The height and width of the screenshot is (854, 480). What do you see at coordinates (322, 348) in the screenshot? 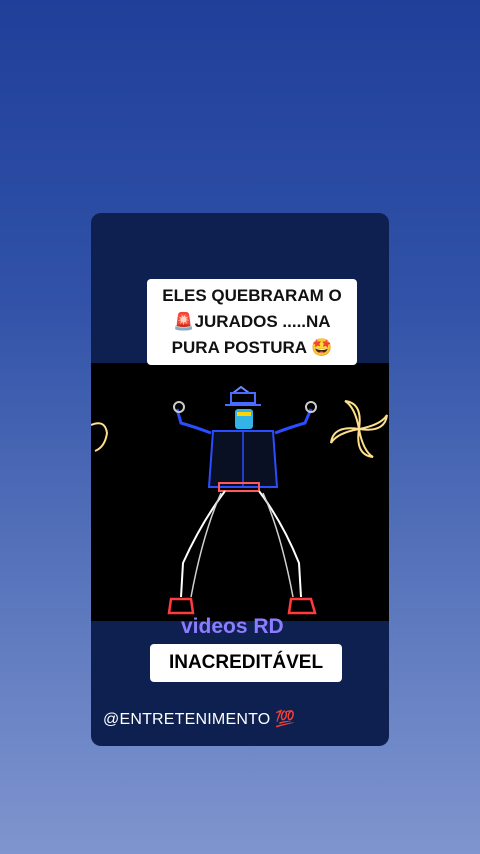
I see `star-struck-icon: 🤩` at bounding box center [322, 348].